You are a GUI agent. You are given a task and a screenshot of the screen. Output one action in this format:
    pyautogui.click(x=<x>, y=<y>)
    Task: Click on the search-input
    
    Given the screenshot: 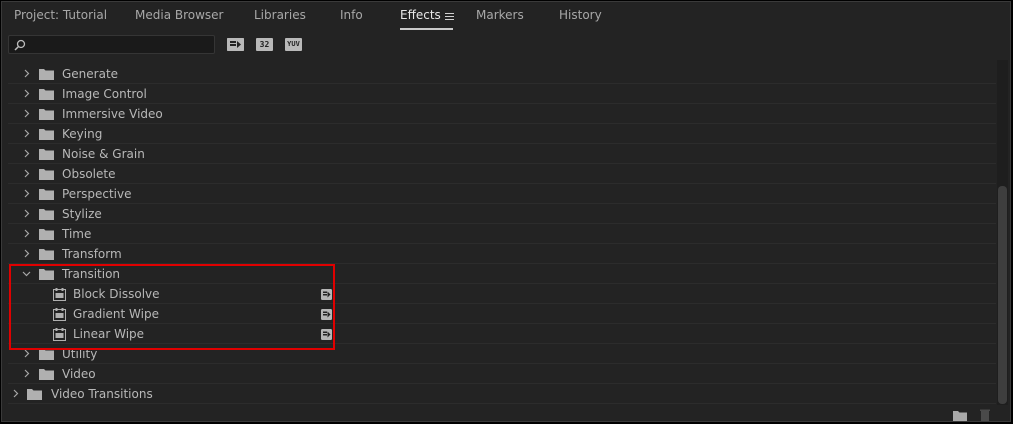 What is the action you would take?
    pyautogui.click(x=119, y=44)
    